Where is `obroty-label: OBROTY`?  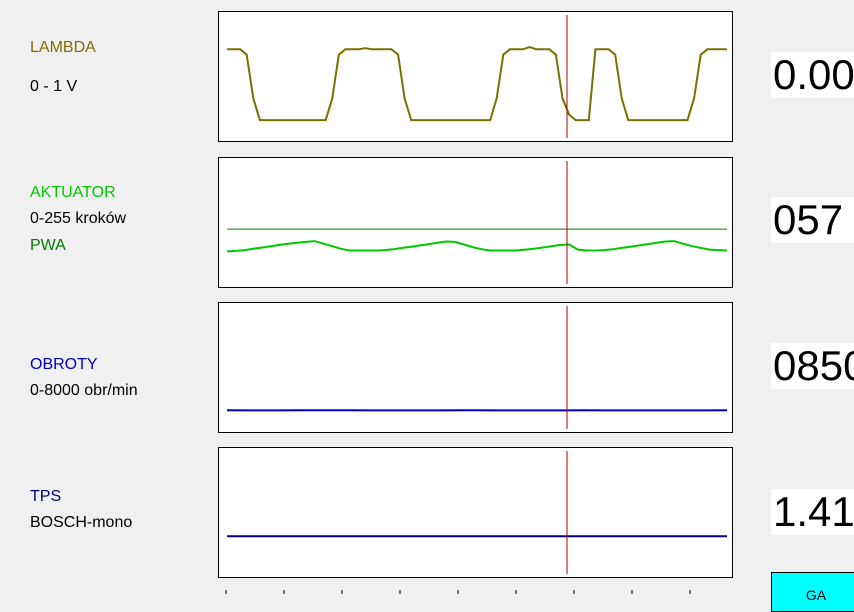
obroty-label: OBROTY is located at coordinates (64, 365).